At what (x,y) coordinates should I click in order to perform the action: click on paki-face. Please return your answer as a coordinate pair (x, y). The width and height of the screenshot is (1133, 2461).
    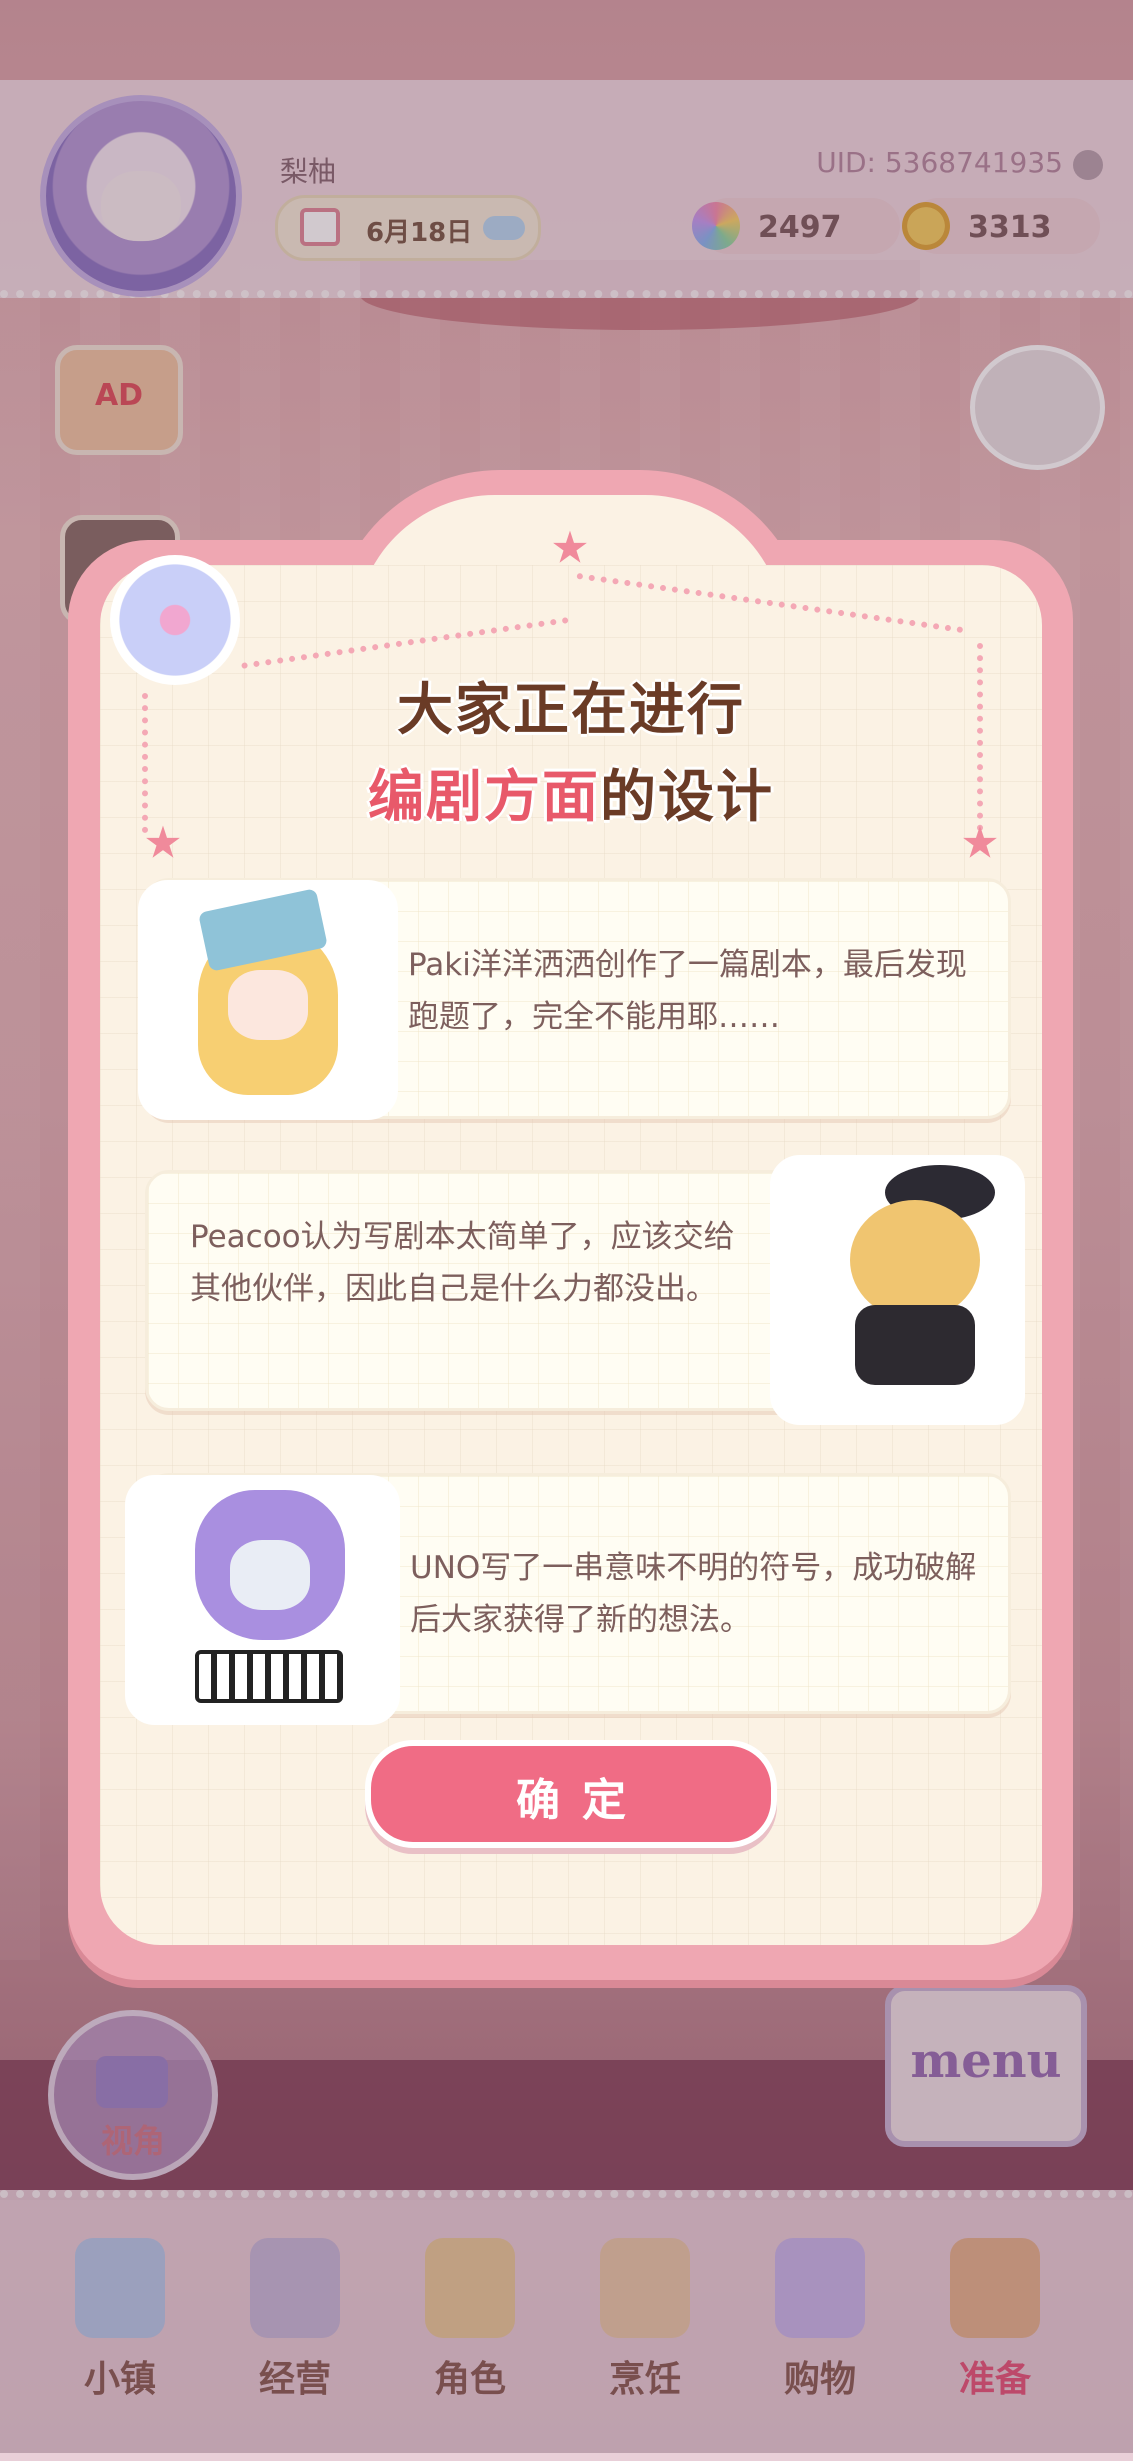
    Looking at the image, I should click on (268, 1005).